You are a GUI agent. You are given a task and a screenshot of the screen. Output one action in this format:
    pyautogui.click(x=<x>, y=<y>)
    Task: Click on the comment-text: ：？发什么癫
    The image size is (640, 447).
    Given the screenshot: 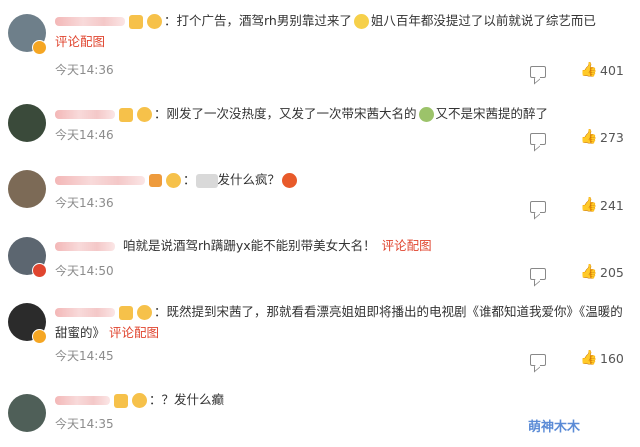 What is the action you would take?
    pyautogui.click(x=341, y=400)
    